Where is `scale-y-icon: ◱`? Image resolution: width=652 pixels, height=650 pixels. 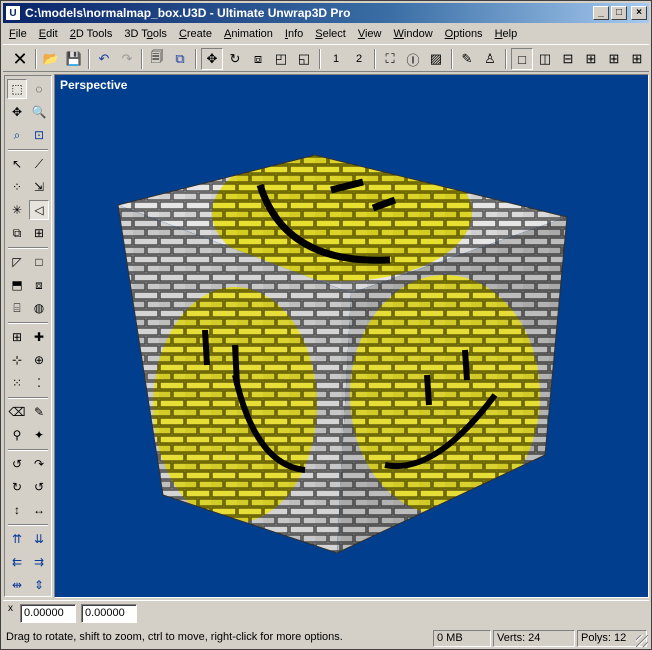 scale-y-icon: ◱ is located at coordinates (304, 59).